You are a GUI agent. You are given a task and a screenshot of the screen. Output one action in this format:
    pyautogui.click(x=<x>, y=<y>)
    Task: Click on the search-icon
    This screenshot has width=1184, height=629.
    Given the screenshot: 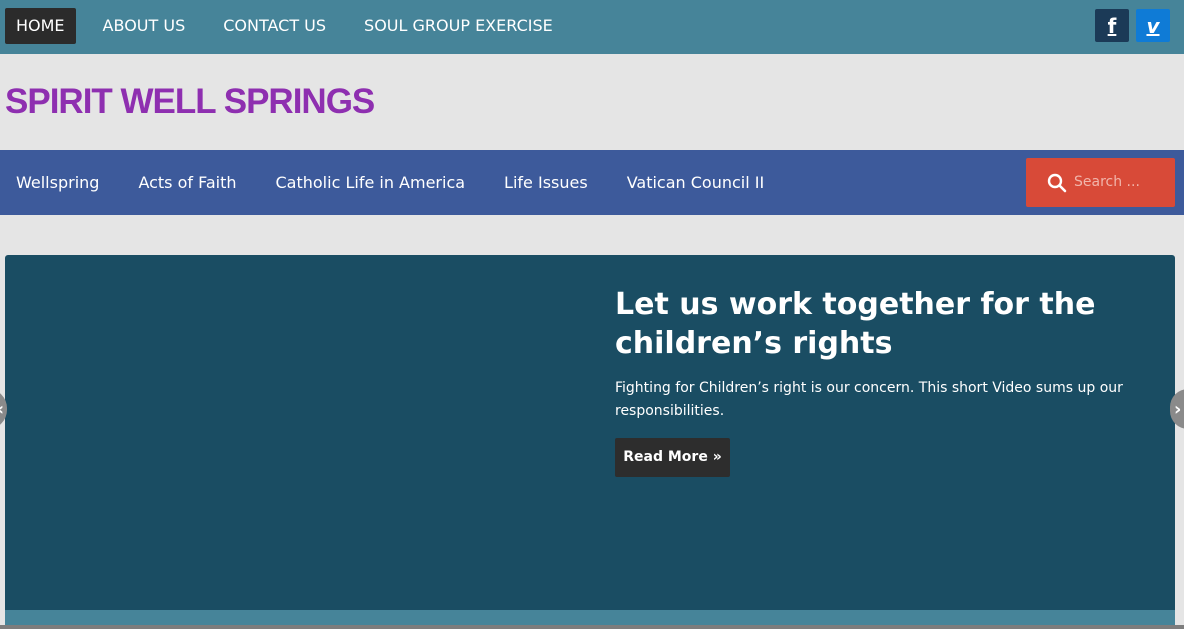 What is the action you would take?
    pyautogui.click(x=1057, y=183)
    